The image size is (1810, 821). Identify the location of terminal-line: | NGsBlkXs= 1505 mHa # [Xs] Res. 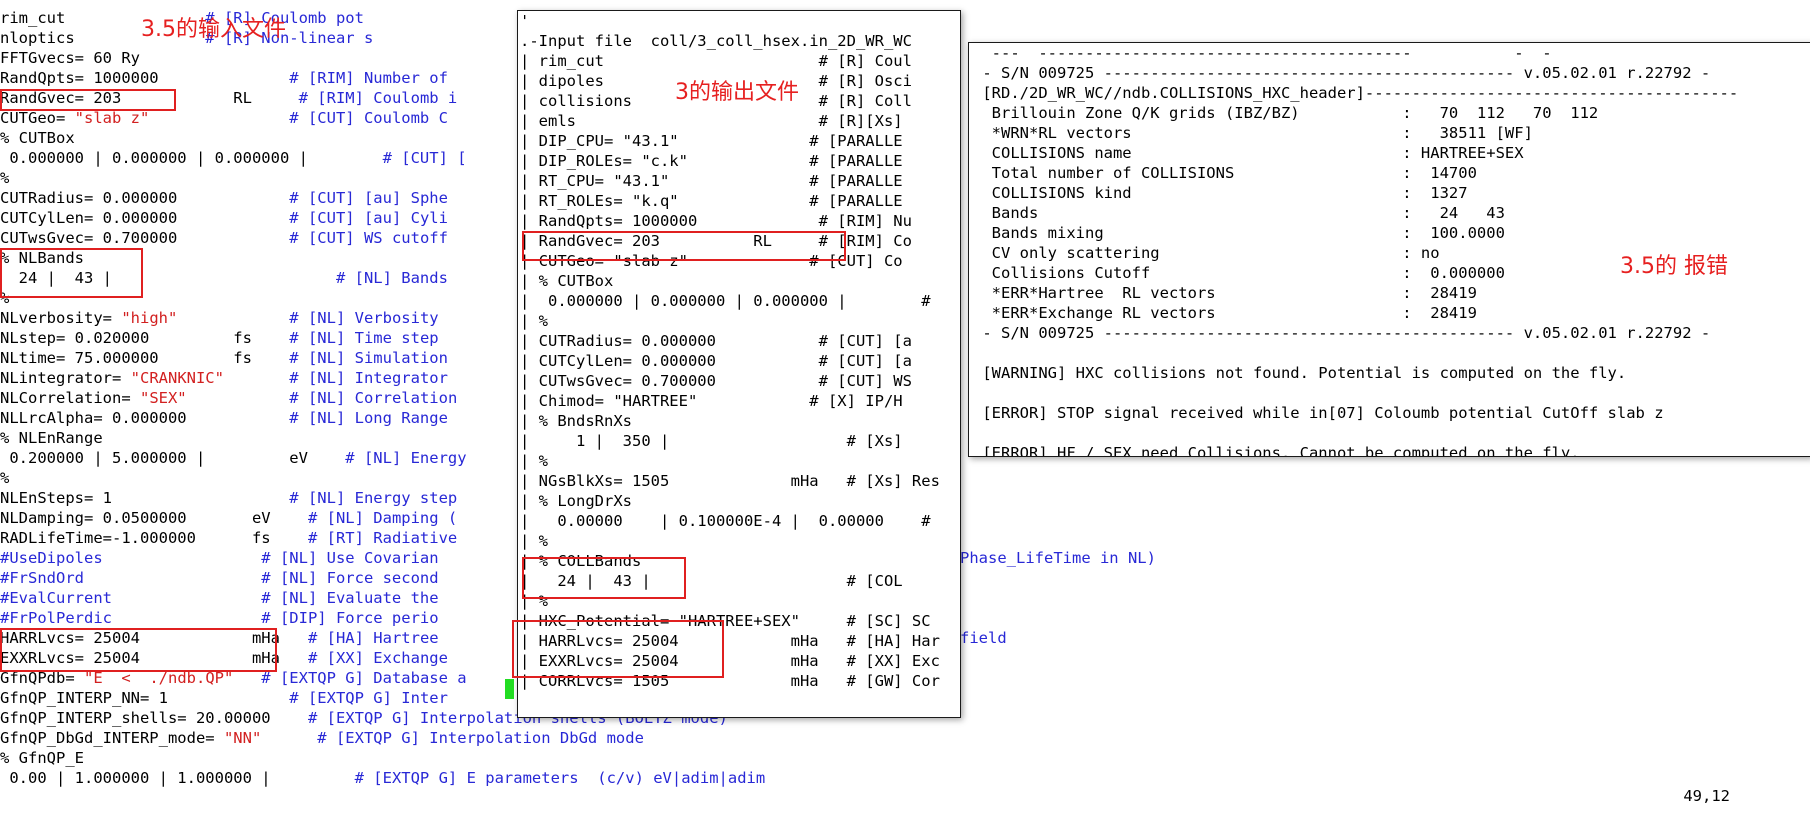
(741, 481).